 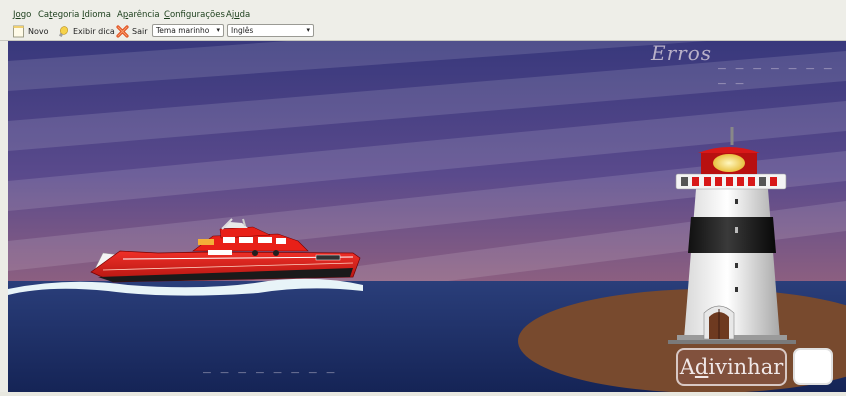 I want to click on menu-categoria-text-b: egoria, so click(x=66, y=15).